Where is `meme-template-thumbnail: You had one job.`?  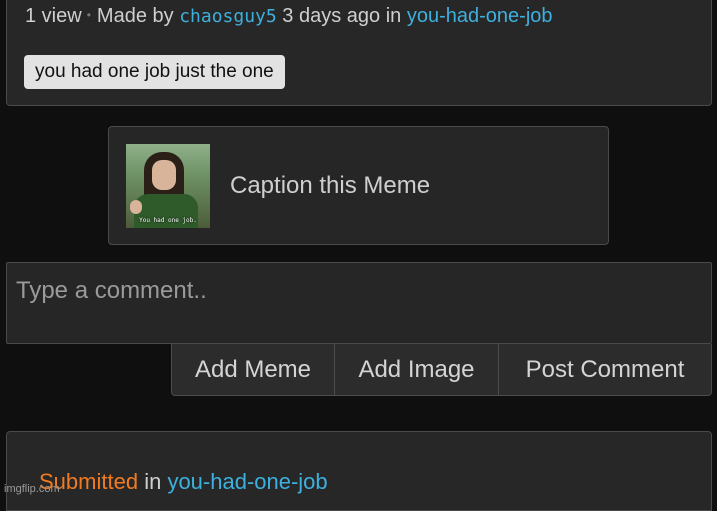 meme-template-thumbnail: You had one job. is located at coordinates (168, 186).